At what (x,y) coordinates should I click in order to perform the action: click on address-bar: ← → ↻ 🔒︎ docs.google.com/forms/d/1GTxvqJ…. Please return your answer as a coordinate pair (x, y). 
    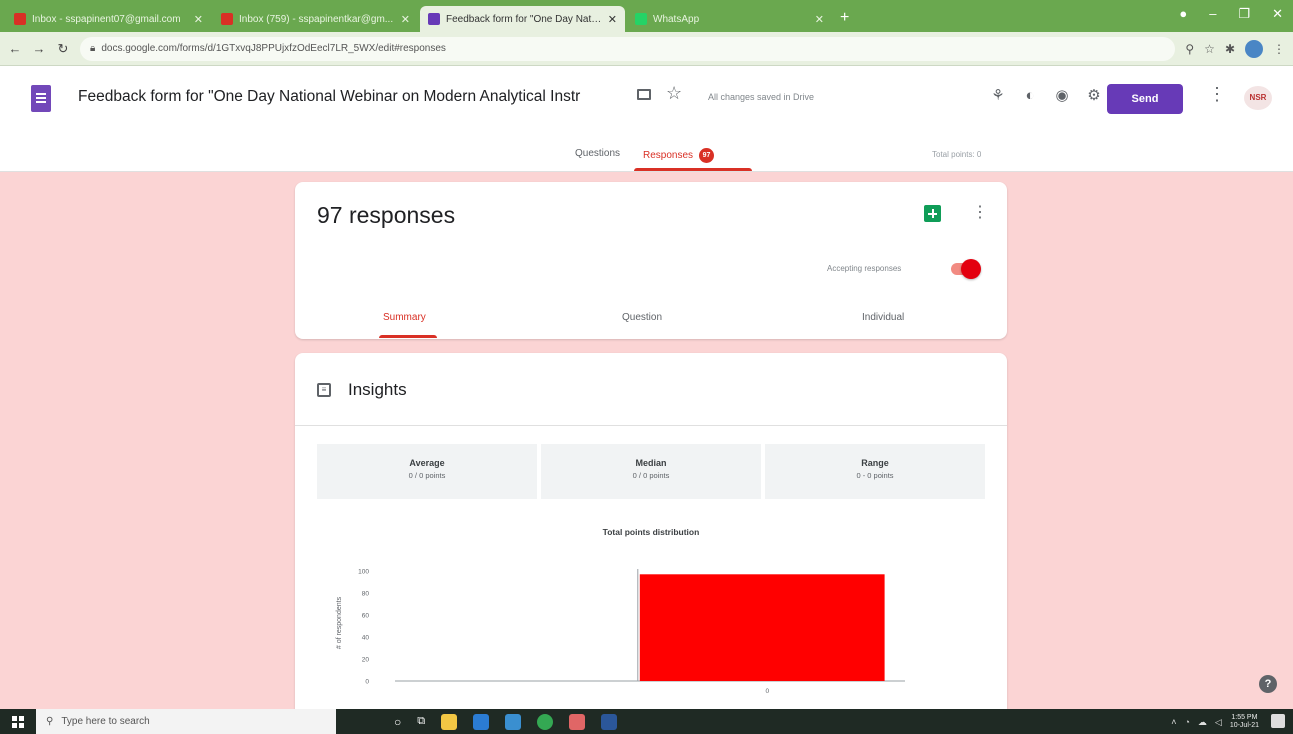
    Looking at the image, I should click on (646, 49).